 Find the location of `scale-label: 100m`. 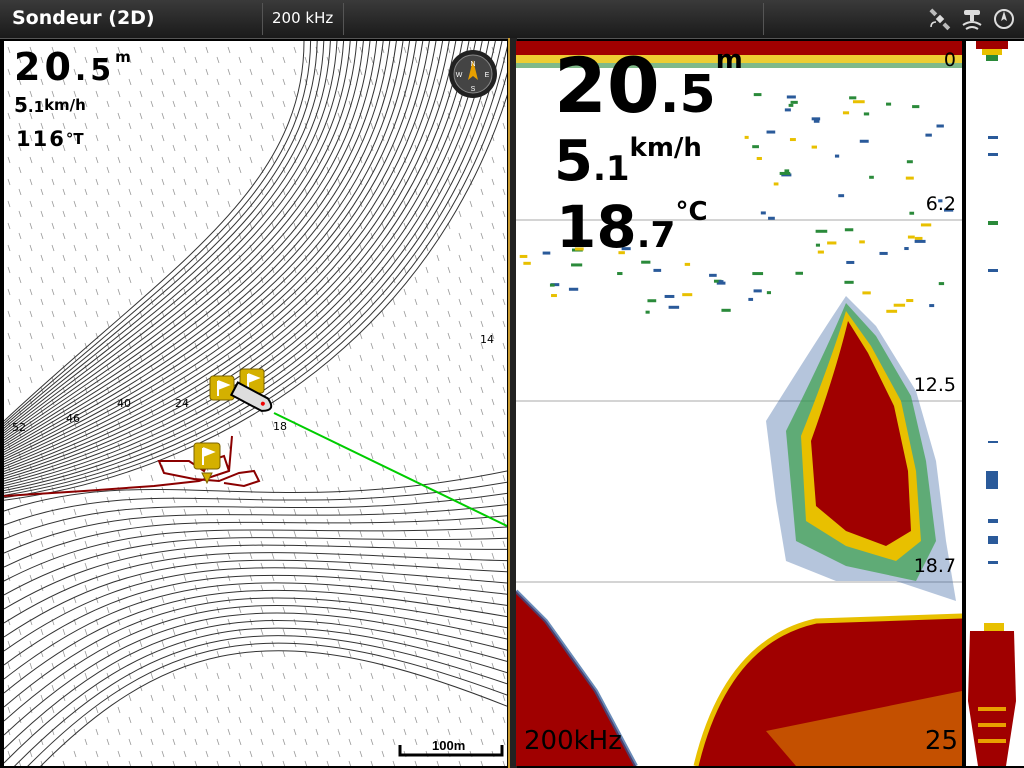

scale-label: 100m is located at coordinates (449, 745).